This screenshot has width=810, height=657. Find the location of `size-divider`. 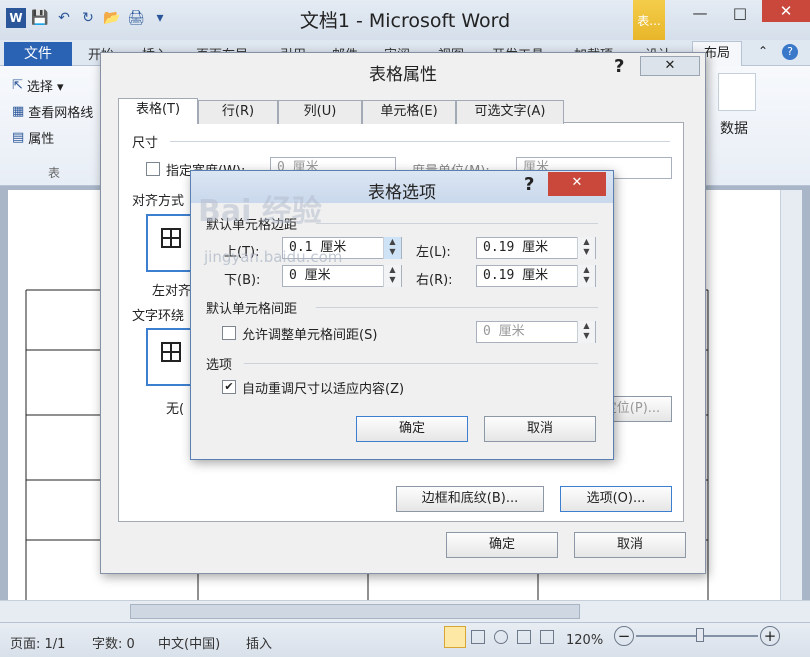

size-divider is located at coordinates (420, 141).